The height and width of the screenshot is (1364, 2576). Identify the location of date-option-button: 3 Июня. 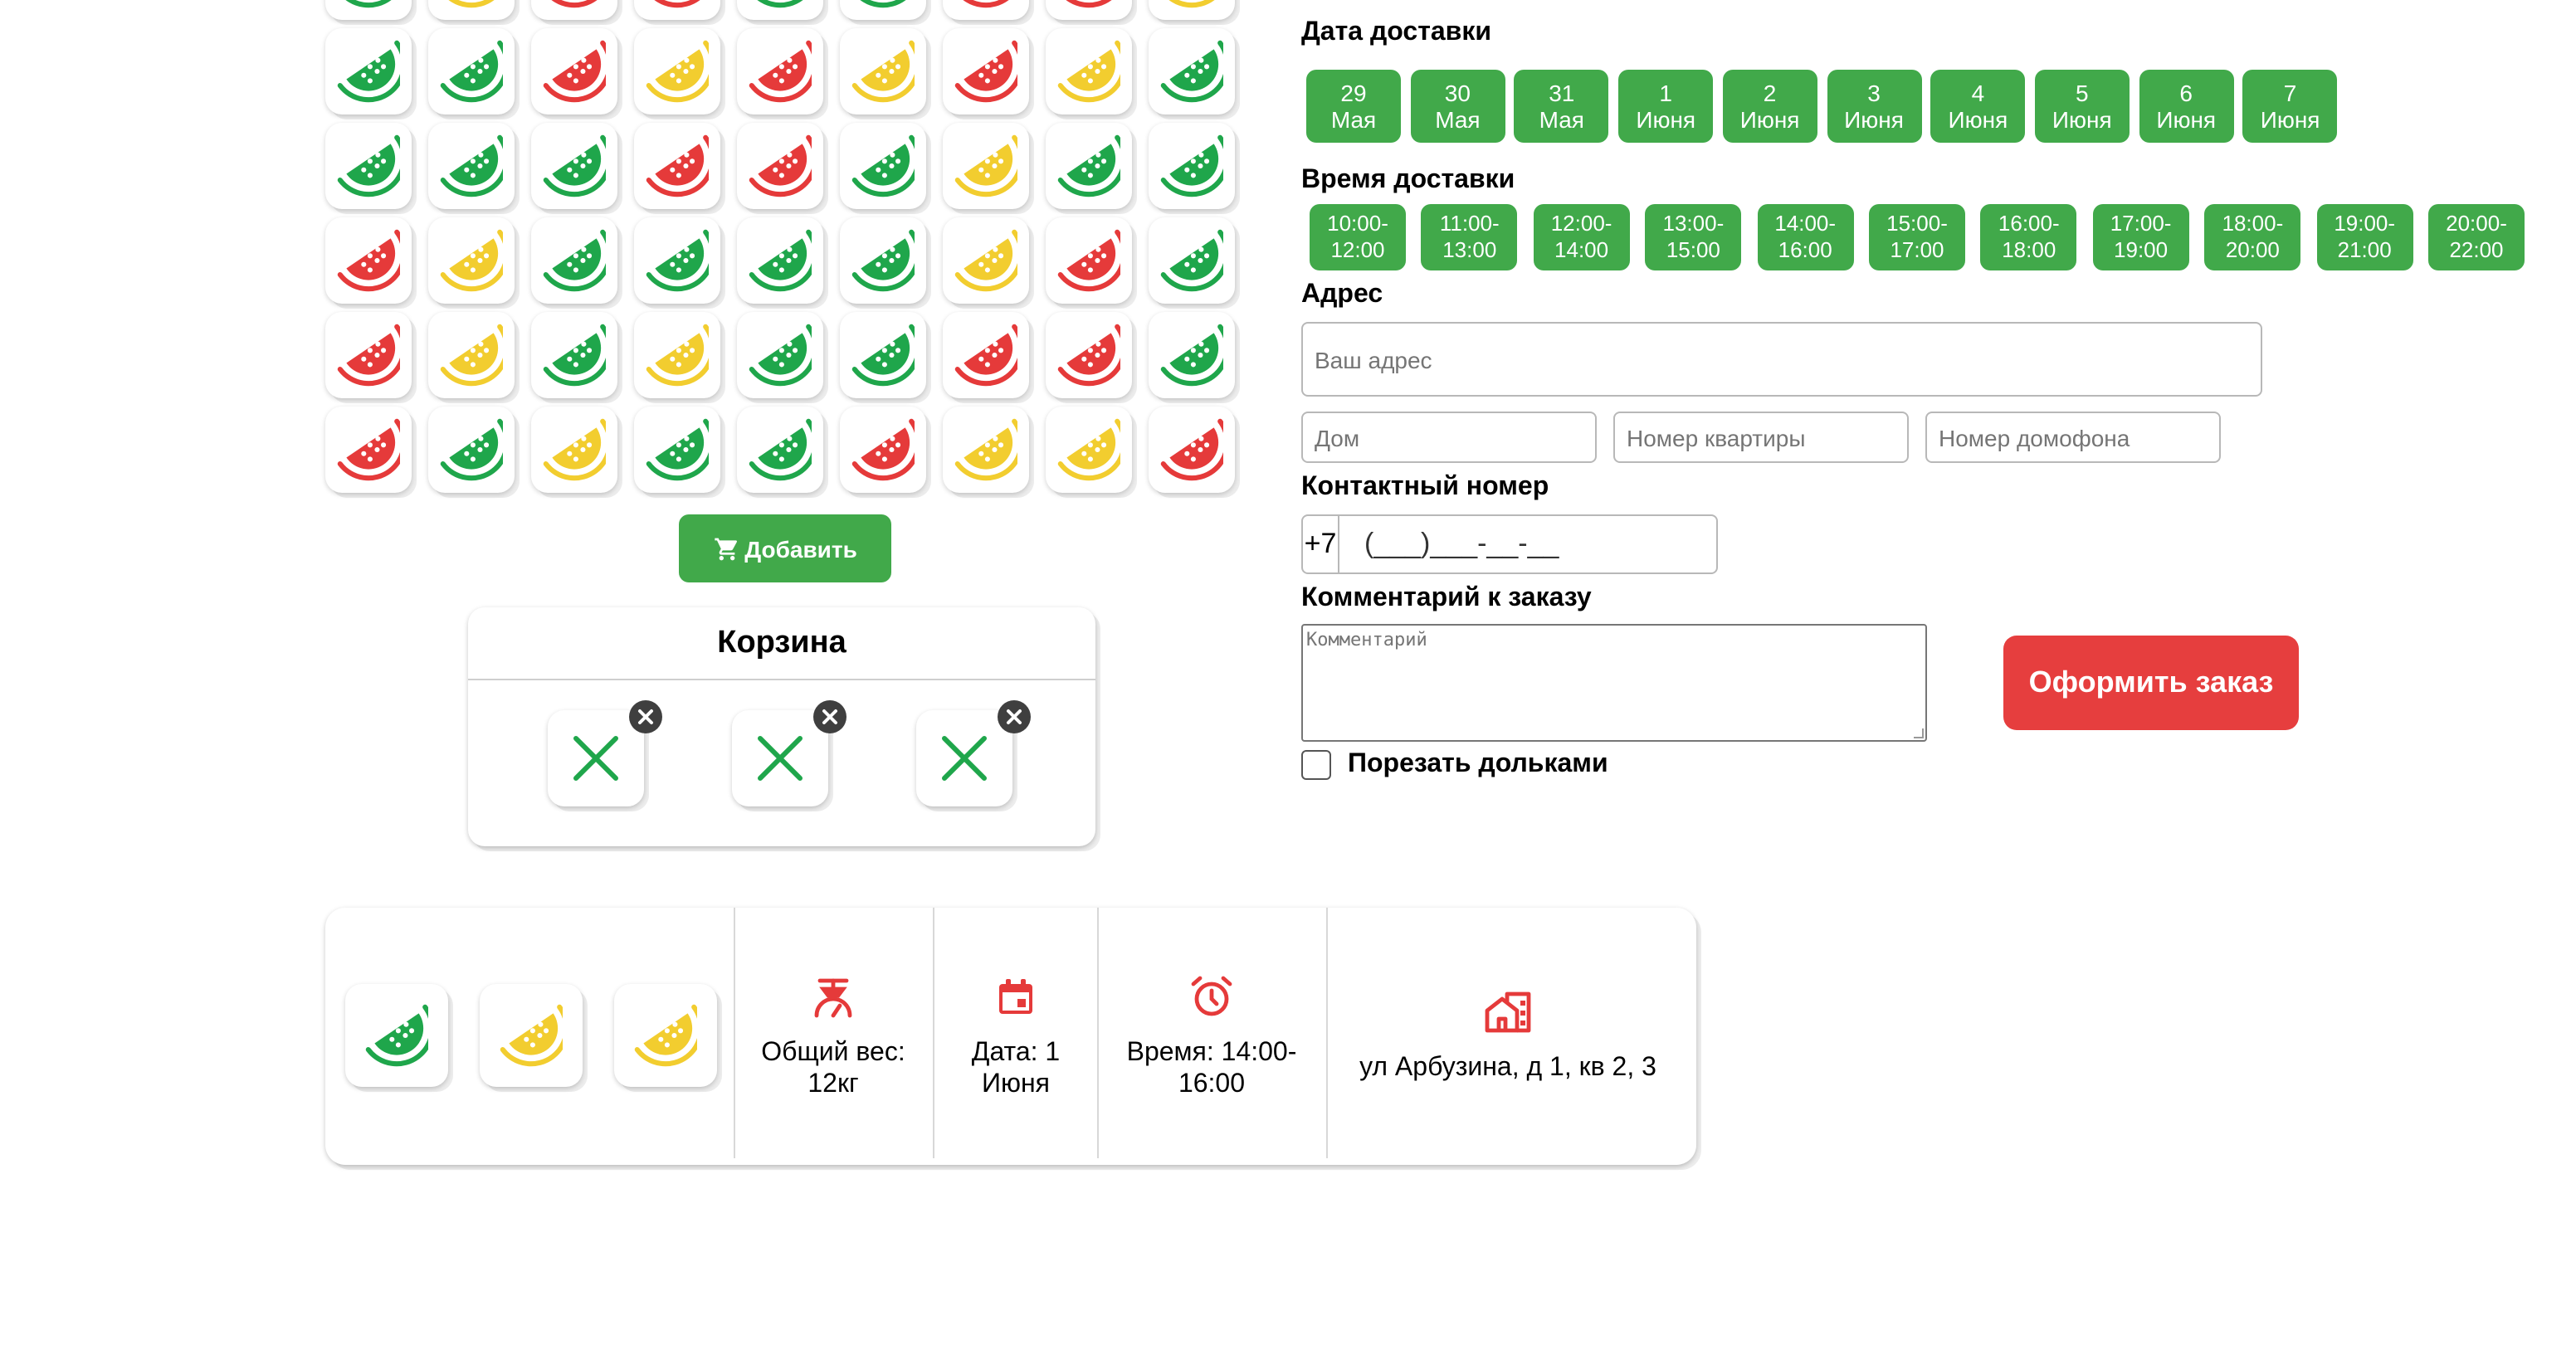
(1874, 107).